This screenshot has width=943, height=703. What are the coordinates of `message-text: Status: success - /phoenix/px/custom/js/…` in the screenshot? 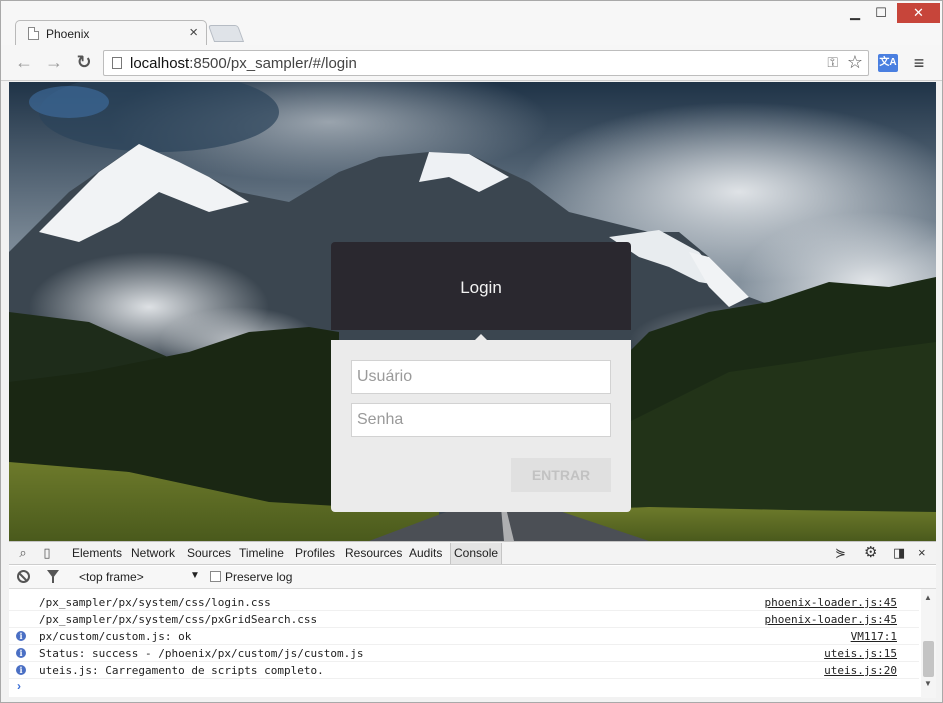 It's located at (201, 653).